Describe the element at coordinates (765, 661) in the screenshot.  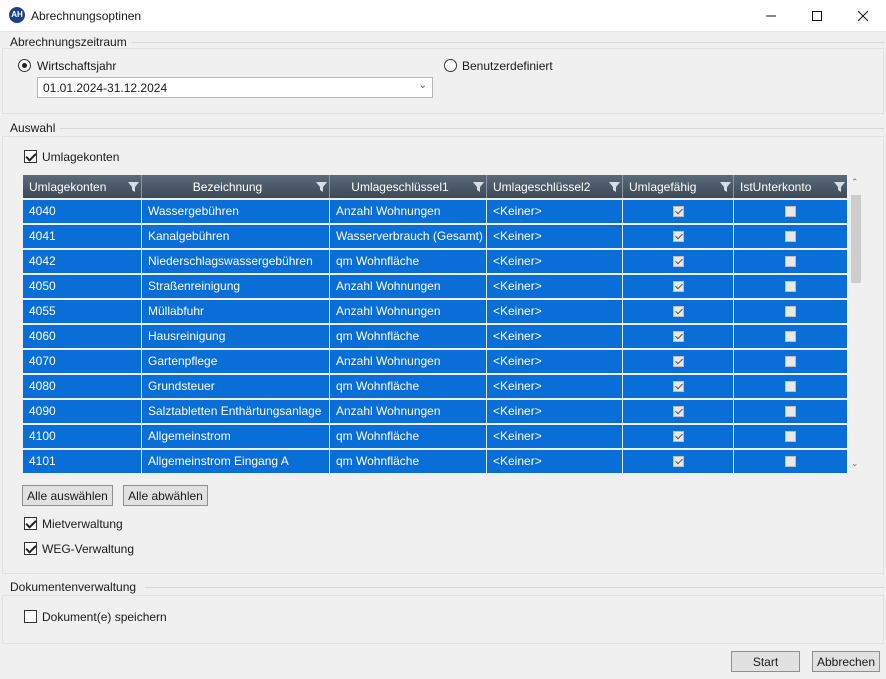
I see `start-button: Start` at that location.